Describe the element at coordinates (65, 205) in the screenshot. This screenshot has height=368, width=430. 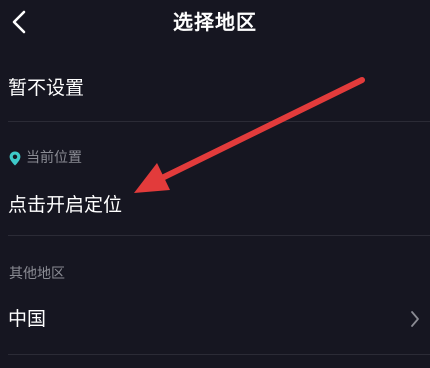
I see `enable-location-button: 点击开启定位` at that location.